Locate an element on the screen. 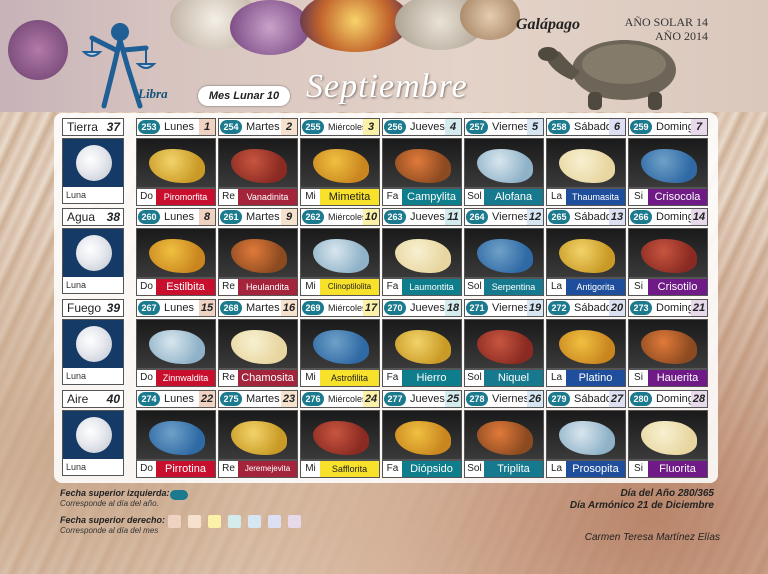 The width and height of the screenshot is (768, 574). day-of-year-badge: 262 is located at coordinates (313, 217).